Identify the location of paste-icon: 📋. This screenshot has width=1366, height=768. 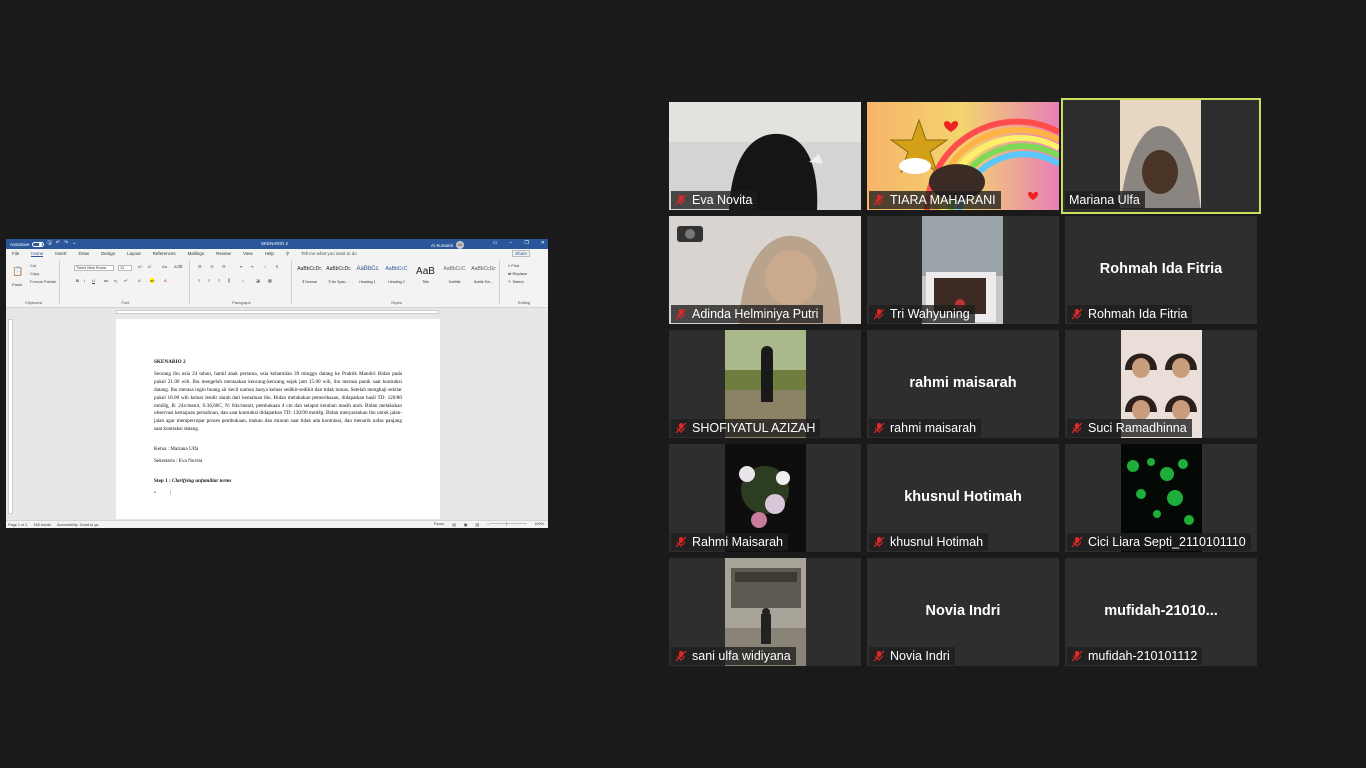
(17, 271).